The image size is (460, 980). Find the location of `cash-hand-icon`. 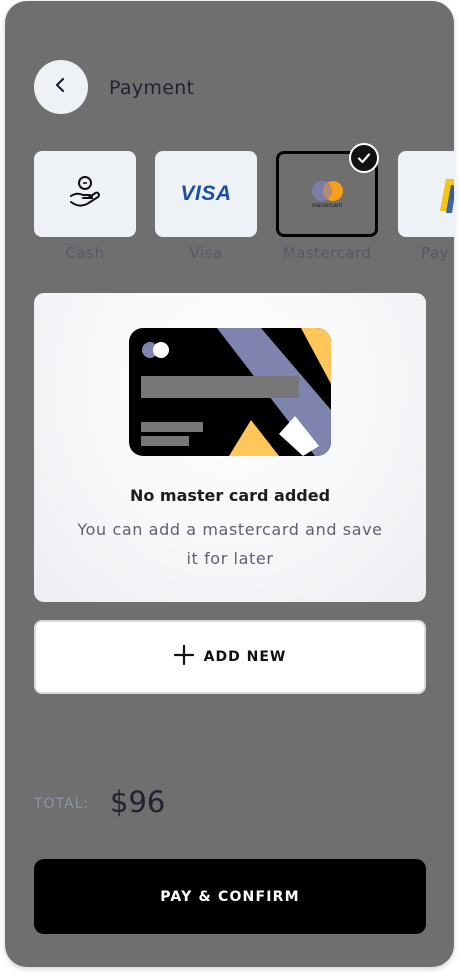

cash-hand-icon is located at coordinates (85, 194).